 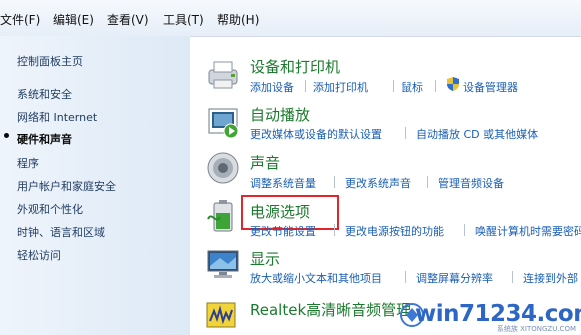 What do you see at coordinates (316, 134) in the screenshot?
I see `link-change-media-defaults: 更改媒体或设备的默认设置` at bounding box center [316, 134].